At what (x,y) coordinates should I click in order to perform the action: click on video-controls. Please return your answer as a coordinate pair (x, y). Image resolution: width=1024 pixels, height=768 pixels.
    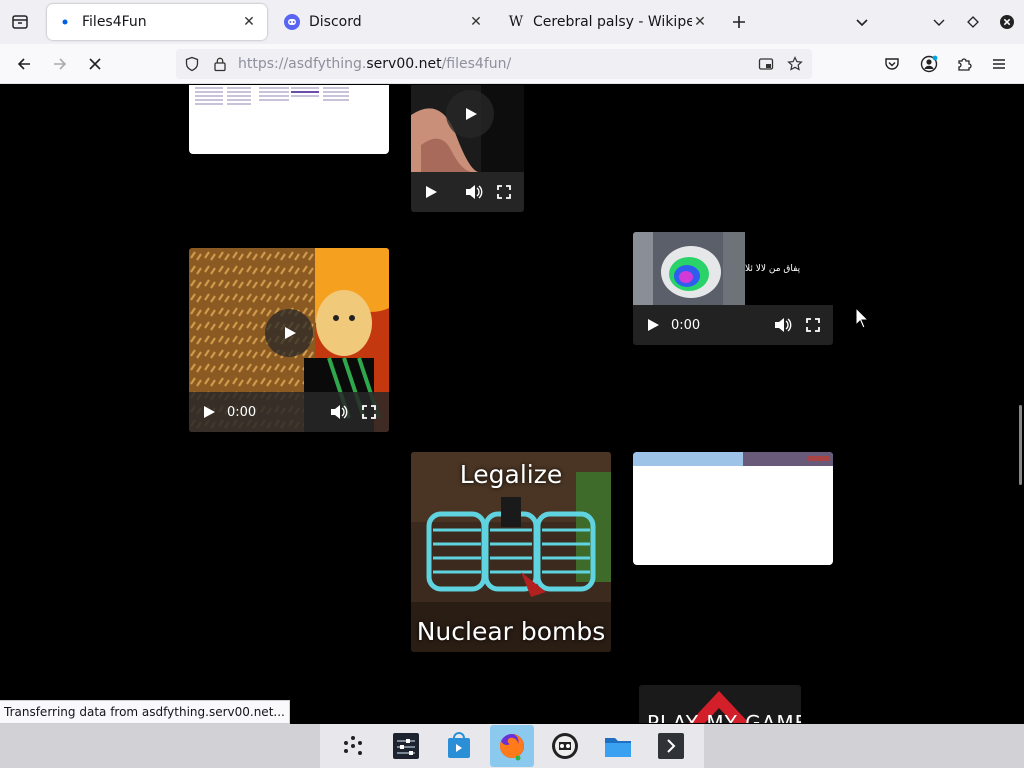
    Looking at the image, I should click on (467, 192).